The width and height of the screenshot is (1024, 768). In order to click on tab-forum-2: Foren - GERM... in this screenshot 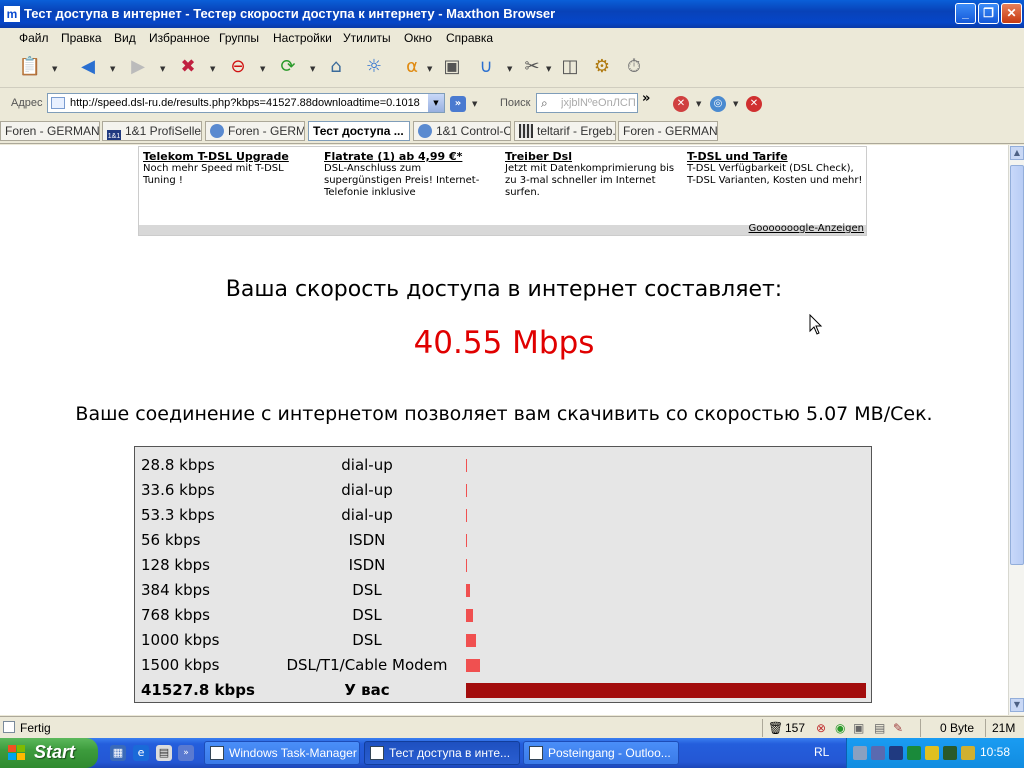, I will do `click(255, 131)`.